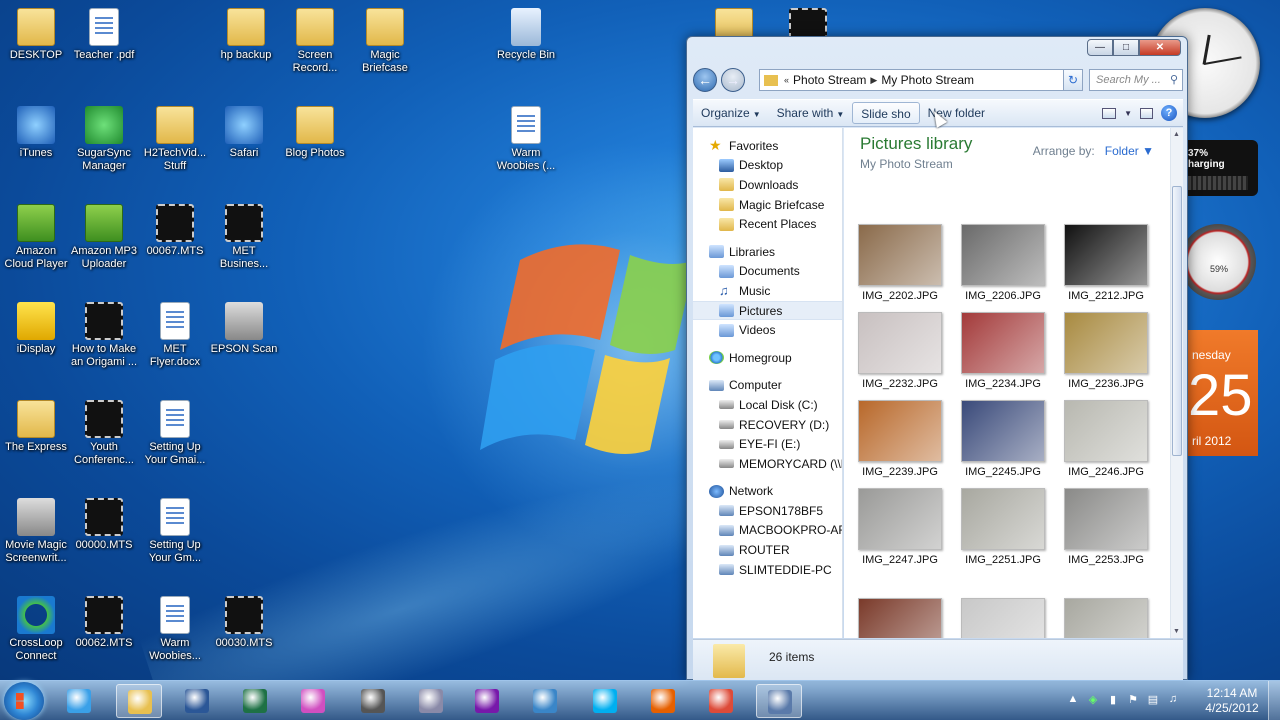  I want to click on desktop-icon-blog-photos: Blog Photos, so click(315, 133).